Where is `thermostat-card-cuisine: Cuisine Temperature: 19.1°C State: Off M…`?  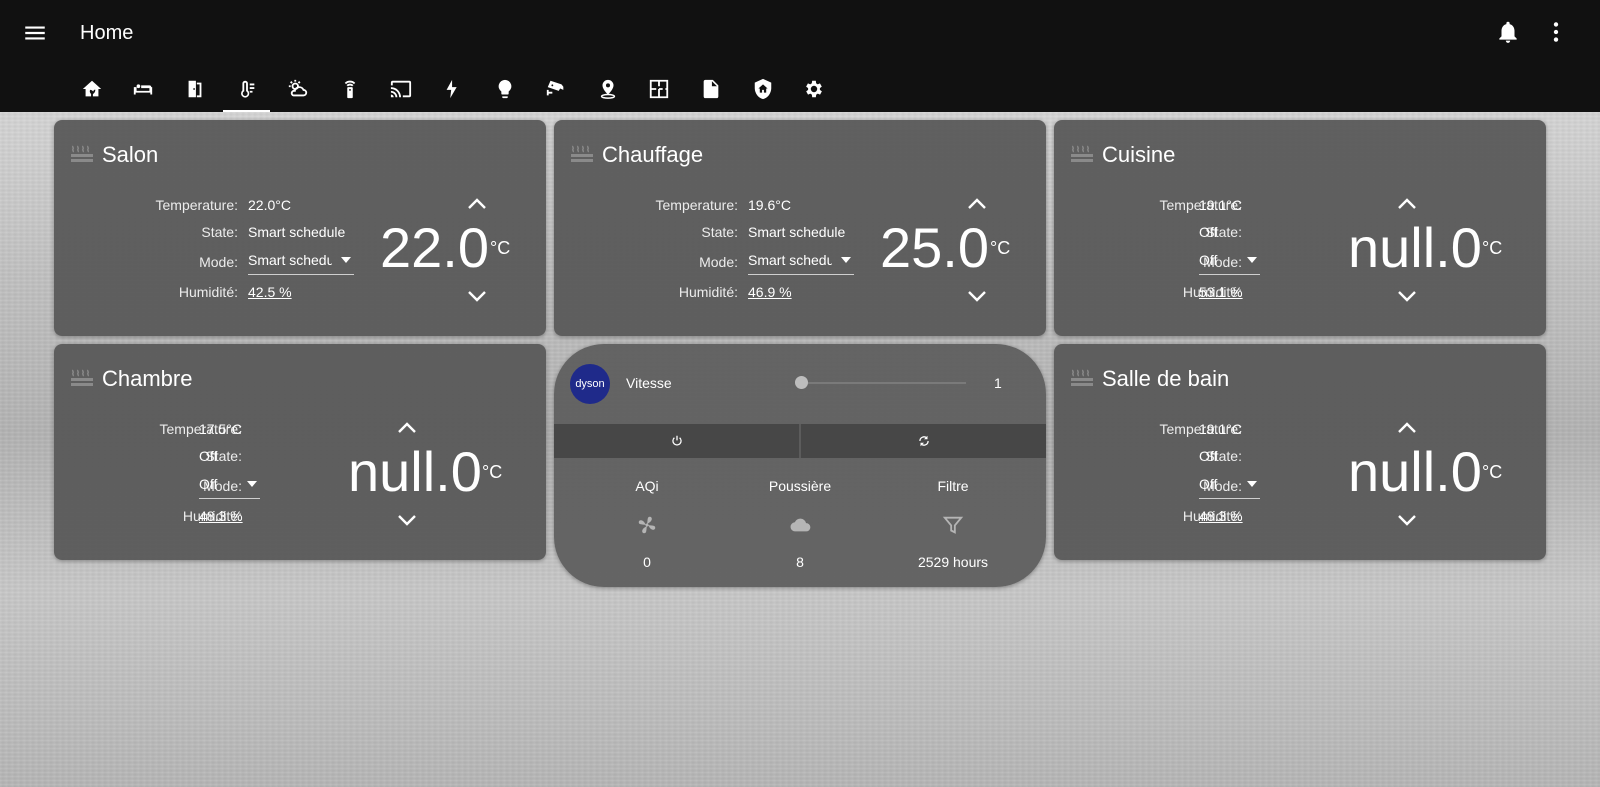 thermostat-card-cuisine: Cuisine Temperature: 19.1°C State: Off M… is located at coordinates (1300, 228).